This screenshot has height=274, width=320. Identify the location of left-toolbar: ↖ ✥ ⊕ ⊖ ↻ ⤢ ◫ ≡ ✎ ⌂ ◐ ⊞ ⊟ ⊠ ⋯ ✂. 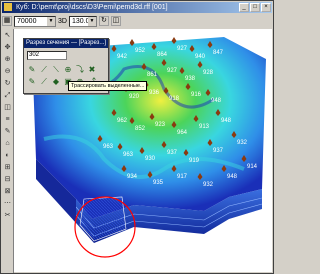
(8, 151).